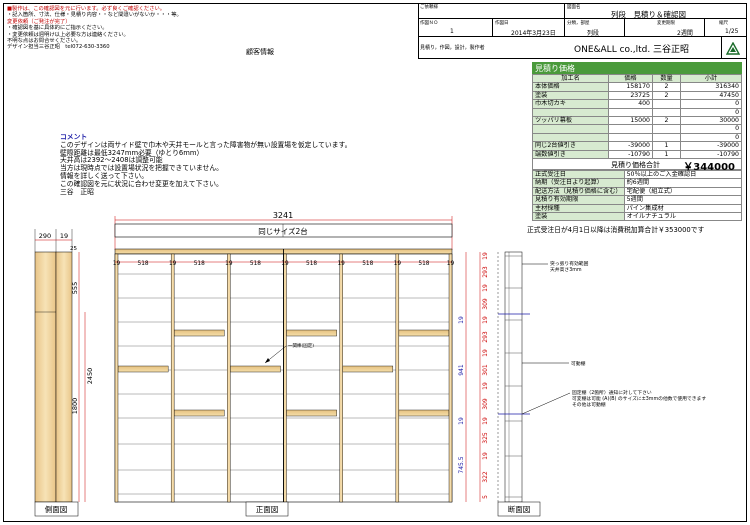 Image resolution: width=750 pixels, height=525 pixels. I want to click on vertical-dim: 322, so click(485, 477).